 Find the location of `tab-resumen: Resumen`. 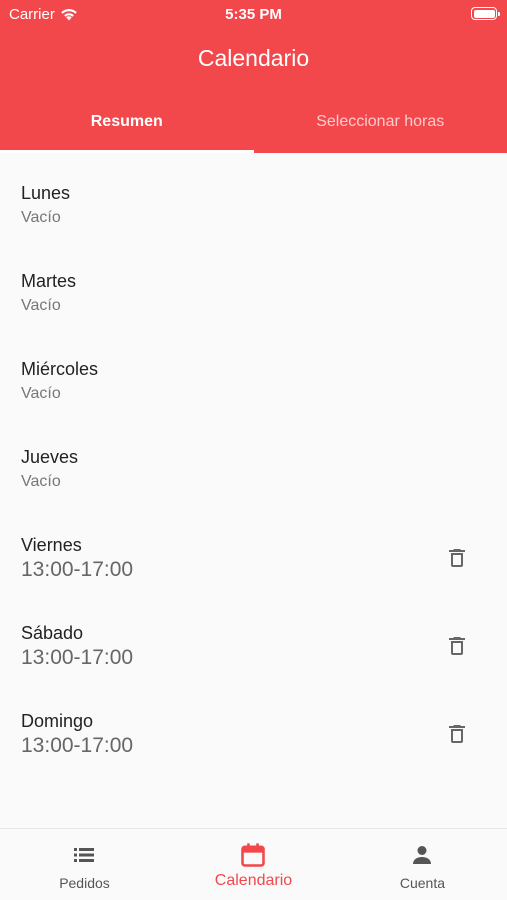

tab-resumen: Resumen is located at coordinates (127, 126).